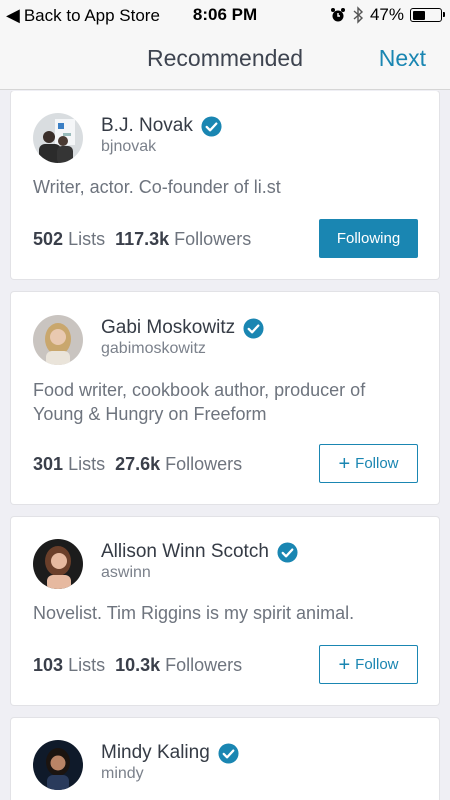  I want to click on battery-icon, so click(427, 15).